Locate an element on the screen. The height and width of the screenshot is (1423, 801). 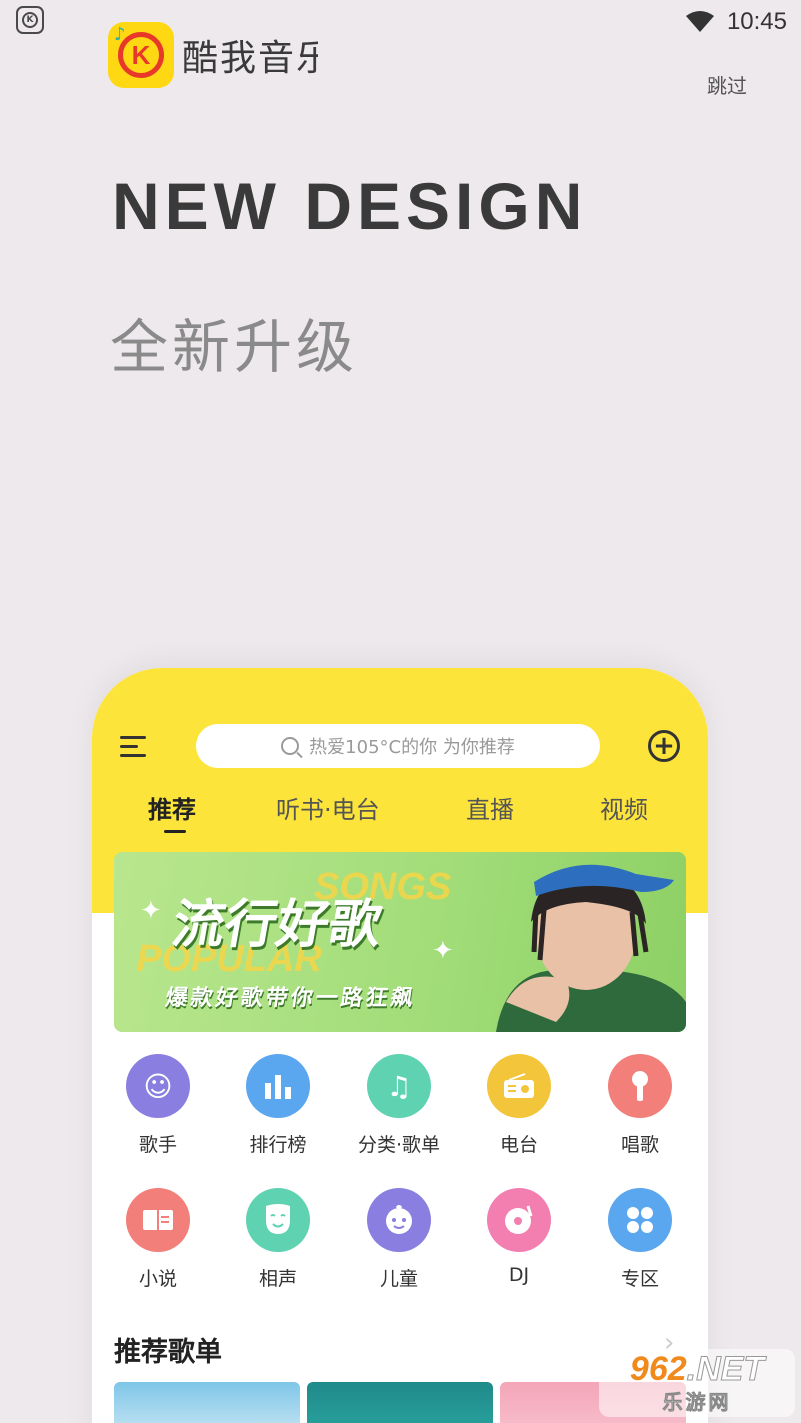
app-logo: ♪ K 酷我音乐 is located at coordinates (213, 55).